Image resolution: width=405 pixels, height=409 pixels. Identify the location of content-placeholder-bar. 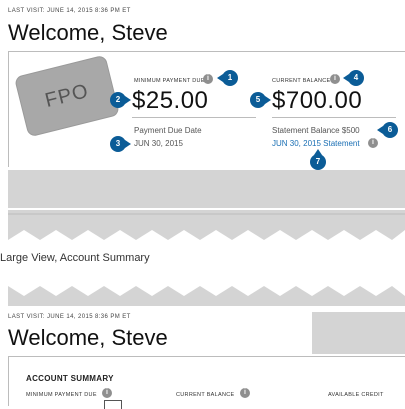
(206, 189).